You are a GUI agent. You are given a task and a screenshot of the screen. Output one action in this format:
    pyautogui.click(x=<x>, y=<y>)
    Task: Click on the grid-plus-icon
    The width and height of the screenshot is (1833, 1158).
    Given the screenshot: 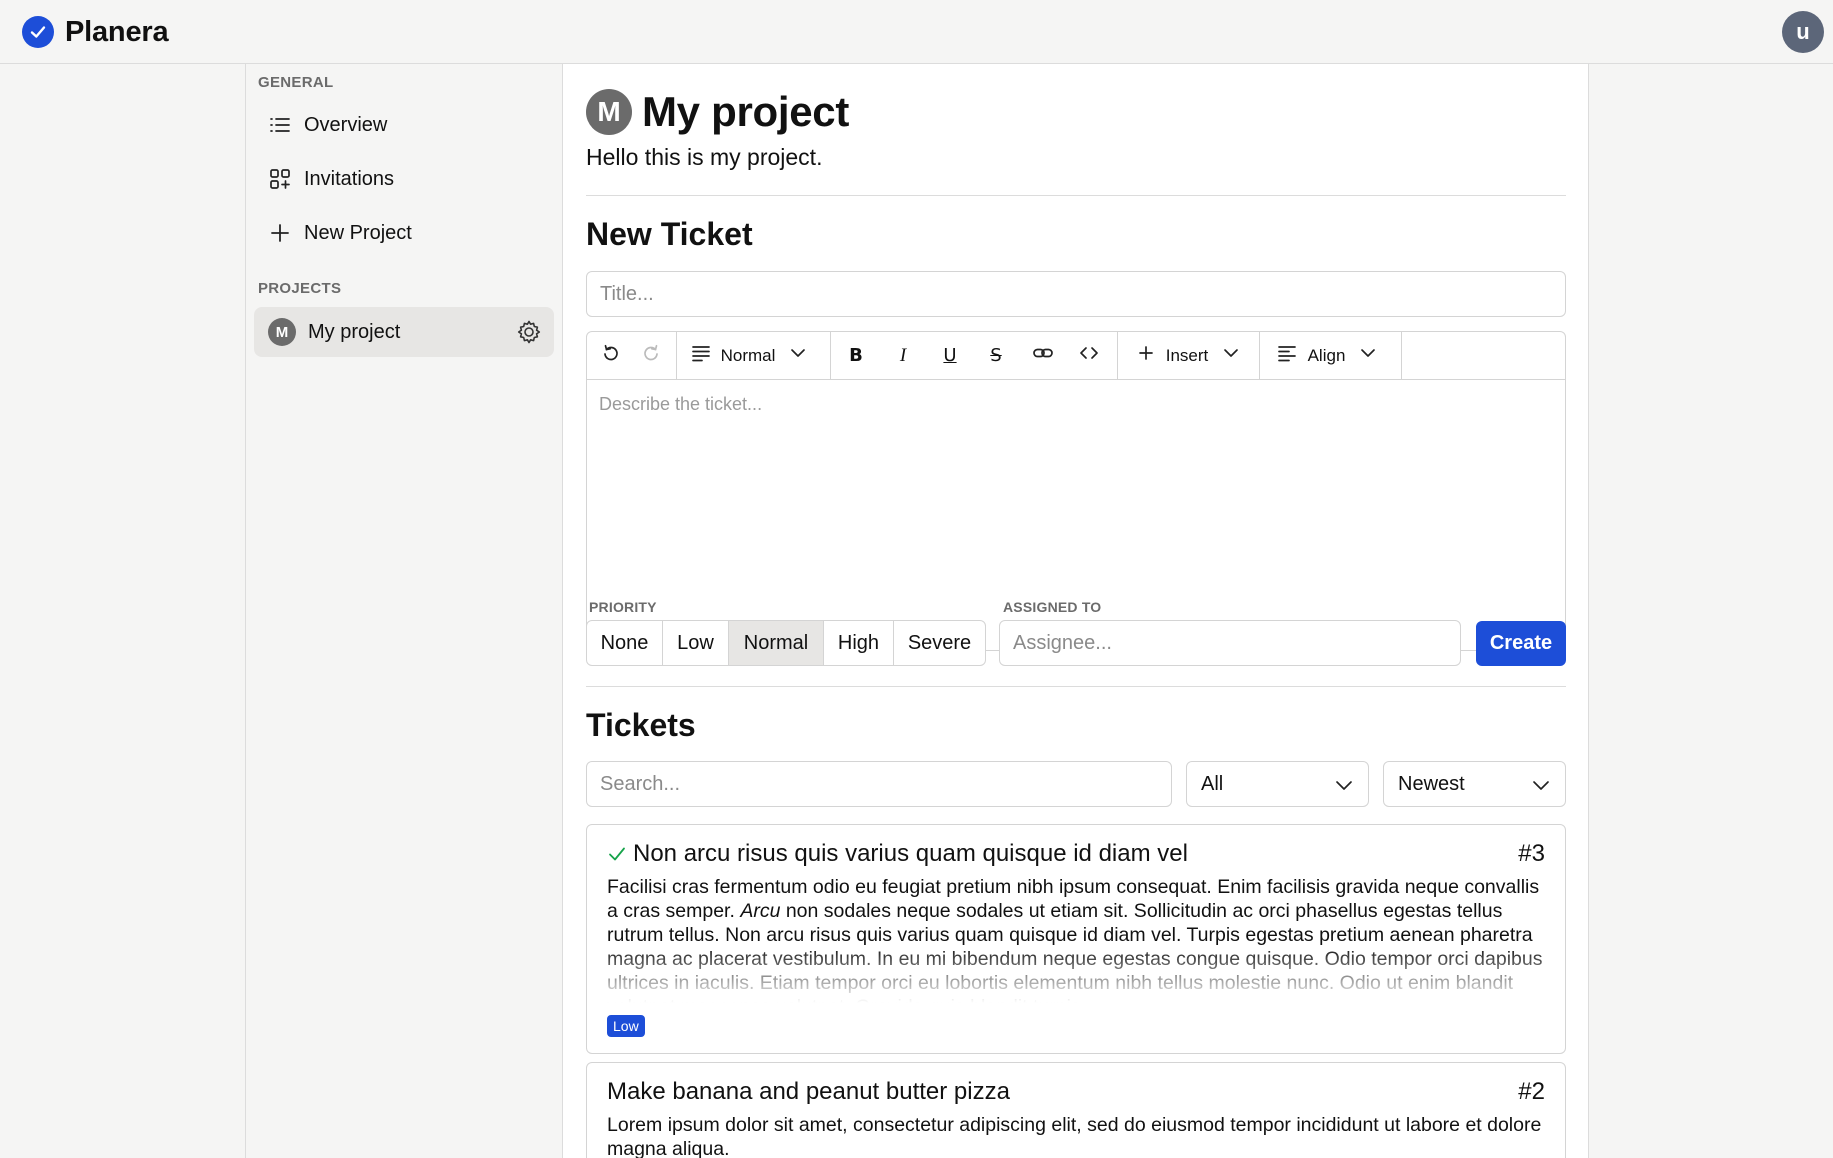 What is the action you would take?
    pyautogui.click(x=280, y=179)
    